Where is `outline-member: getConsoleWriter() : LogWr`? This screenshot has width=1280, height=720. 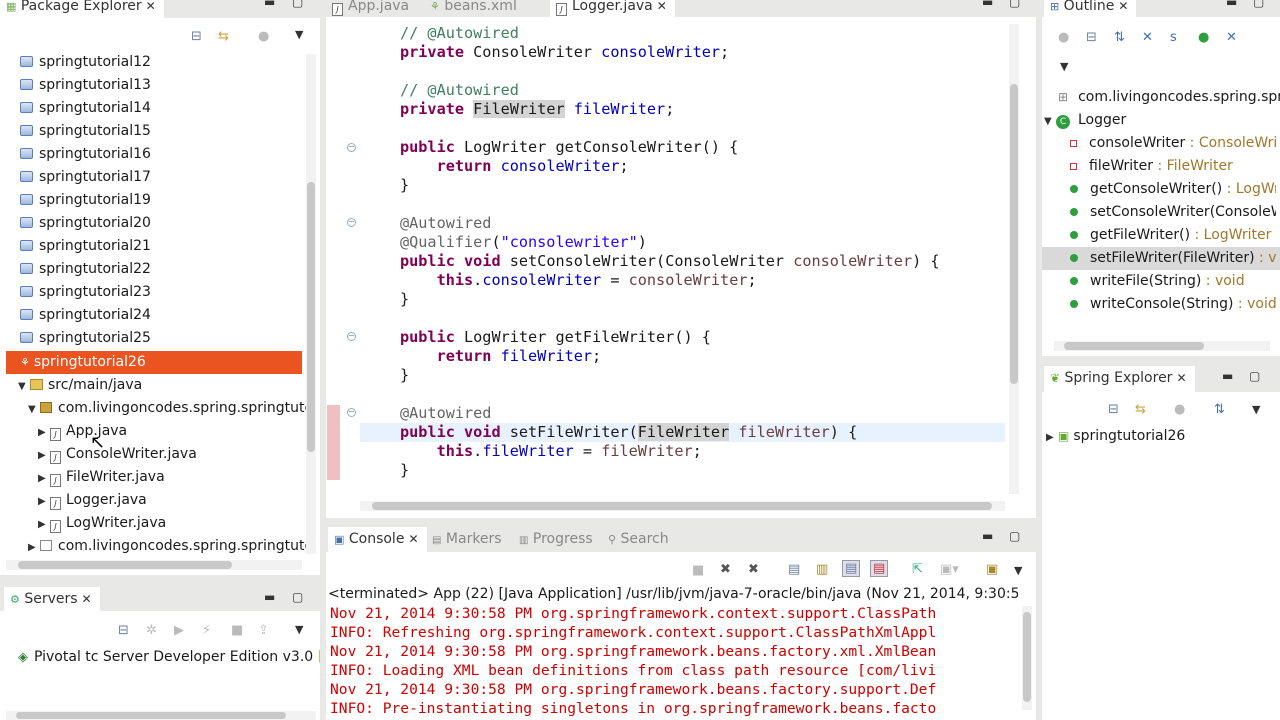
outline-member: getConsoleWriter() : LogWr is located at coordinates (1173, 189).